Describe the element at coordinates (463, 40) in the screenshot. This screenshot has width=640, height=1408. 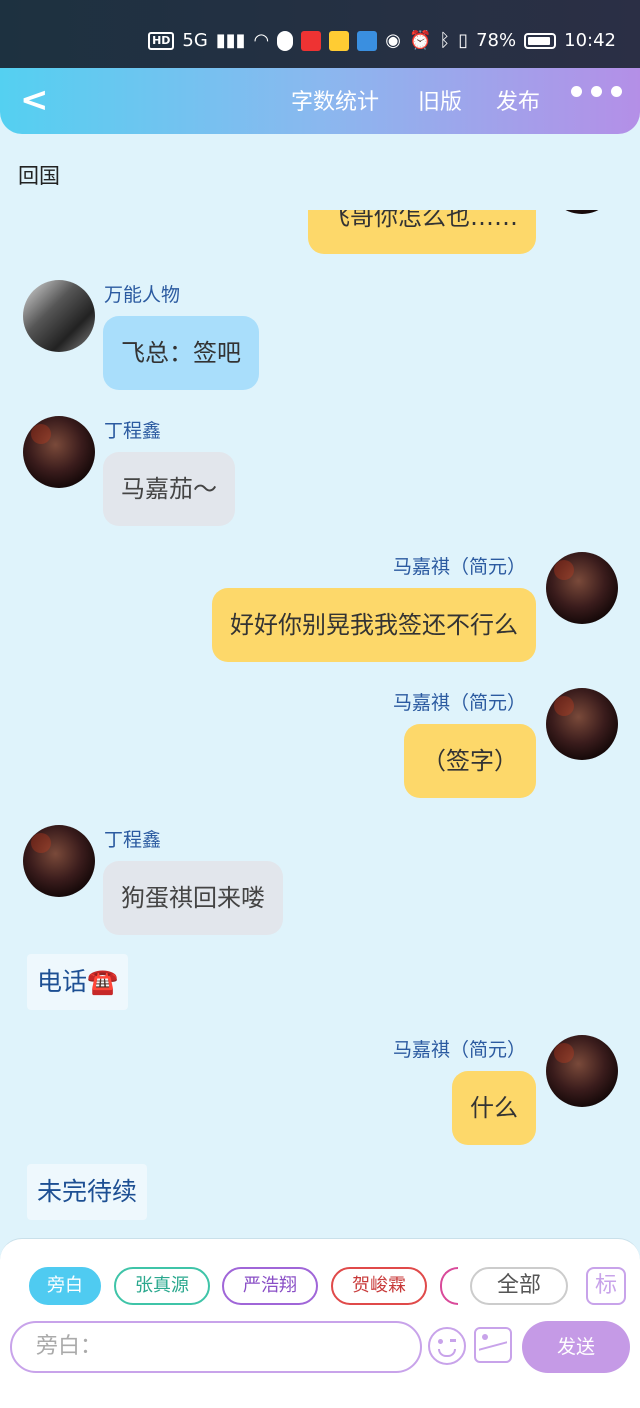
I see `vibrate-icon: ▯` at that location.